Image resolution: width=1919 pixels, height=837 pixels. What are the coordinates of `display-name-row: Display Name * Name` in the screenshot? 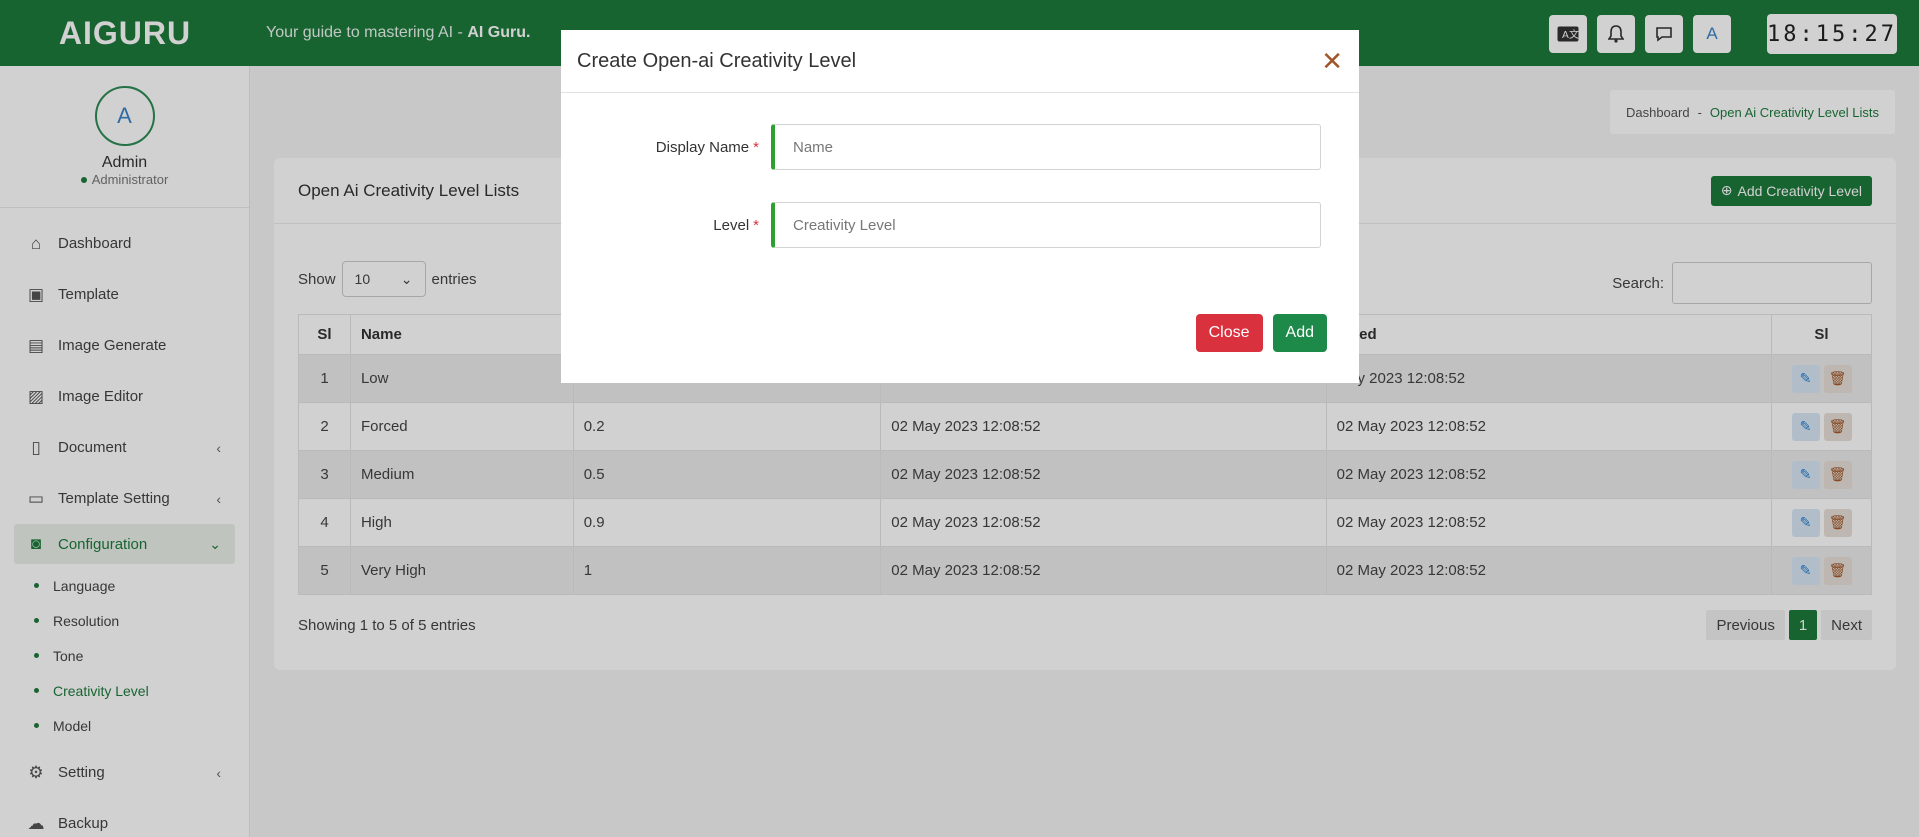 It's located at (960, 147).